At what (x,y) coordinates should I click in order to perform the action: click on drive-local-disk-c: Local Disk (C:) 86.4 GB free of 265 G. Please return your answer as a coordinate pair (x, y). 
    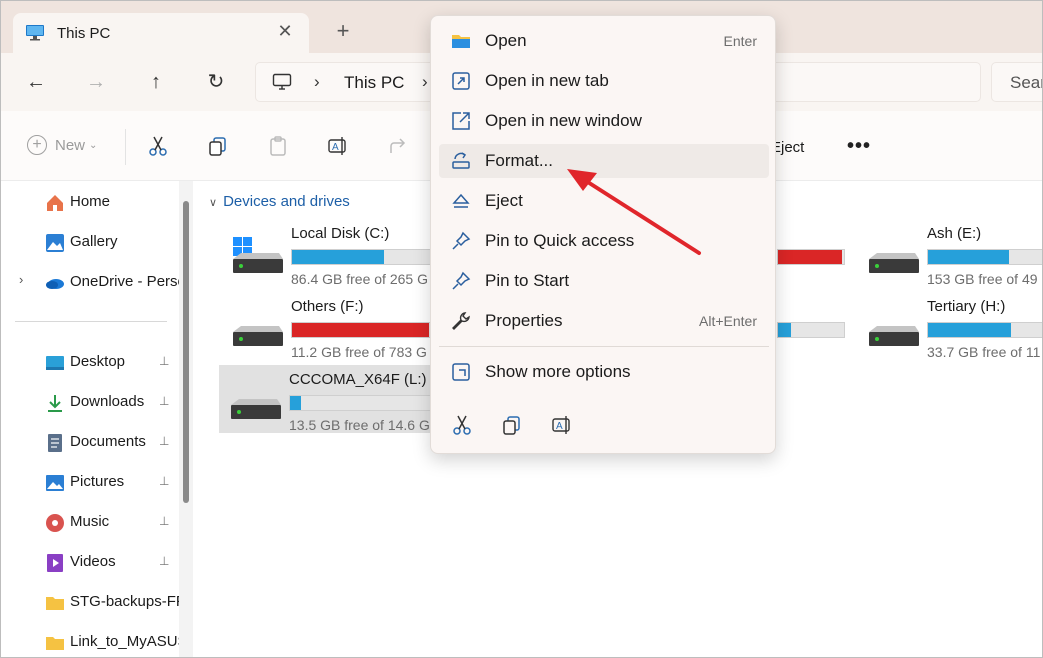
    Looking at the image, I should click on (331, 253).